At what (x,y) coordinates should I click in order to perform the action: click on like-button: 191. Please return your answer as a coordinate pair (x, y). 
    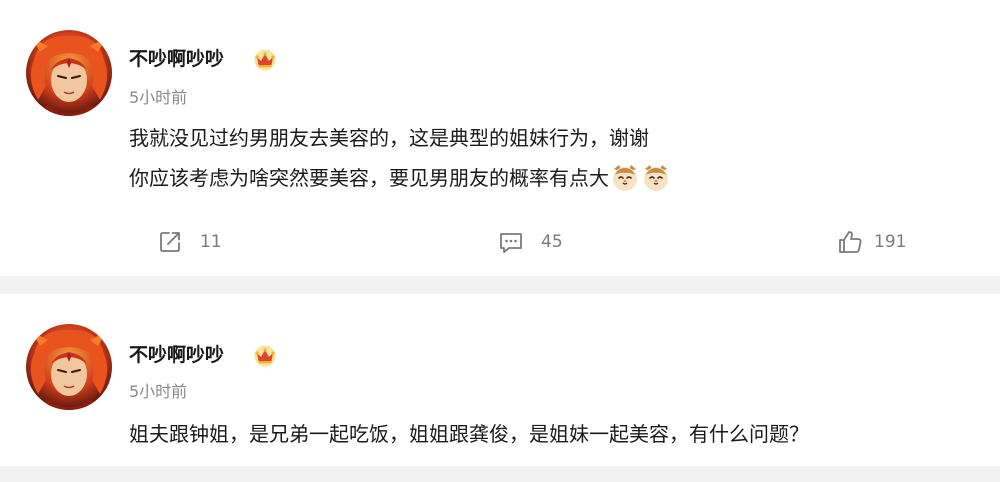
    Looking at the image, I should click on (871, 242).